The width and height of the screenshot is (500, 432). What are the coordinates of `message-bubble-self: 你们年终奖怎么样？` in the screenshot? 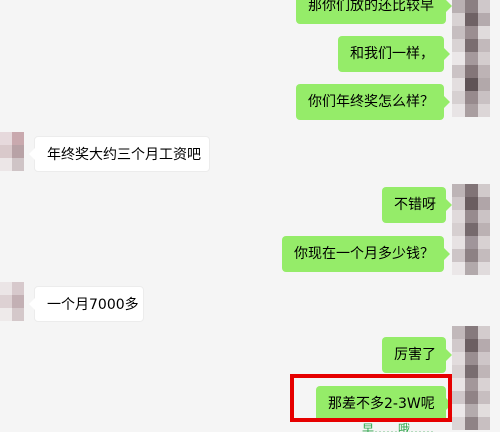 It's located at (373, 102).